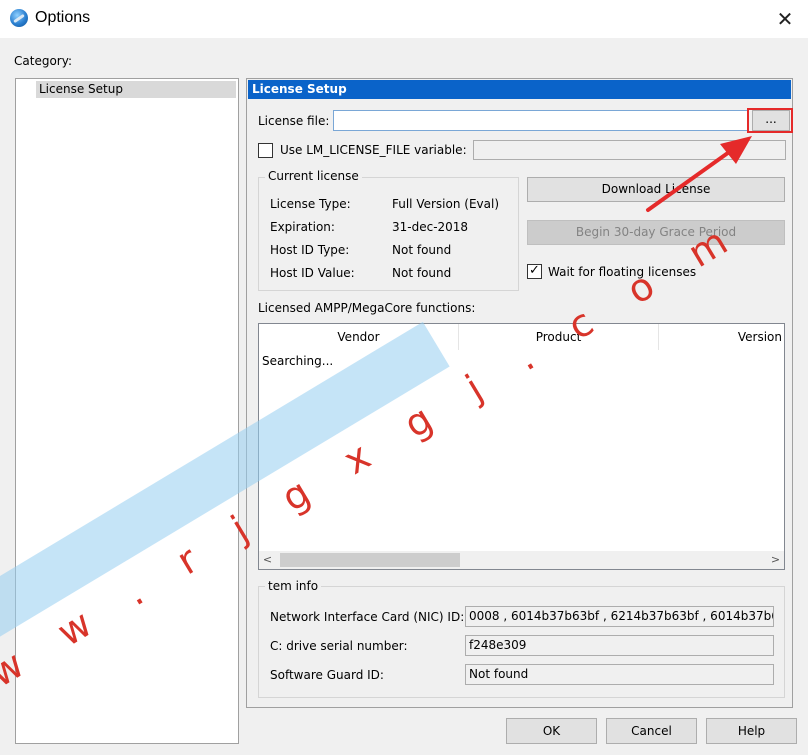 Image resolution: width=808 pixels, height=755 pixels. I want to click on ok-button: OK, so click(551, 731).